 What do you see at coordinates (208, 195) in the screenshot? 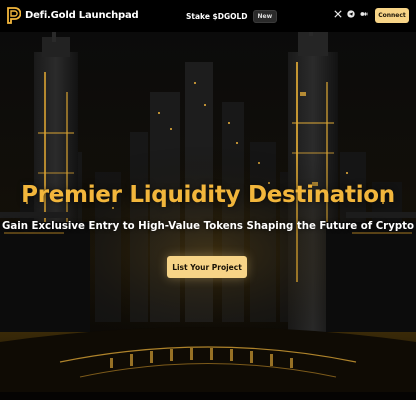
I see `hero-title: Premier Liquidity Destination` at bounding box center [208, 195].